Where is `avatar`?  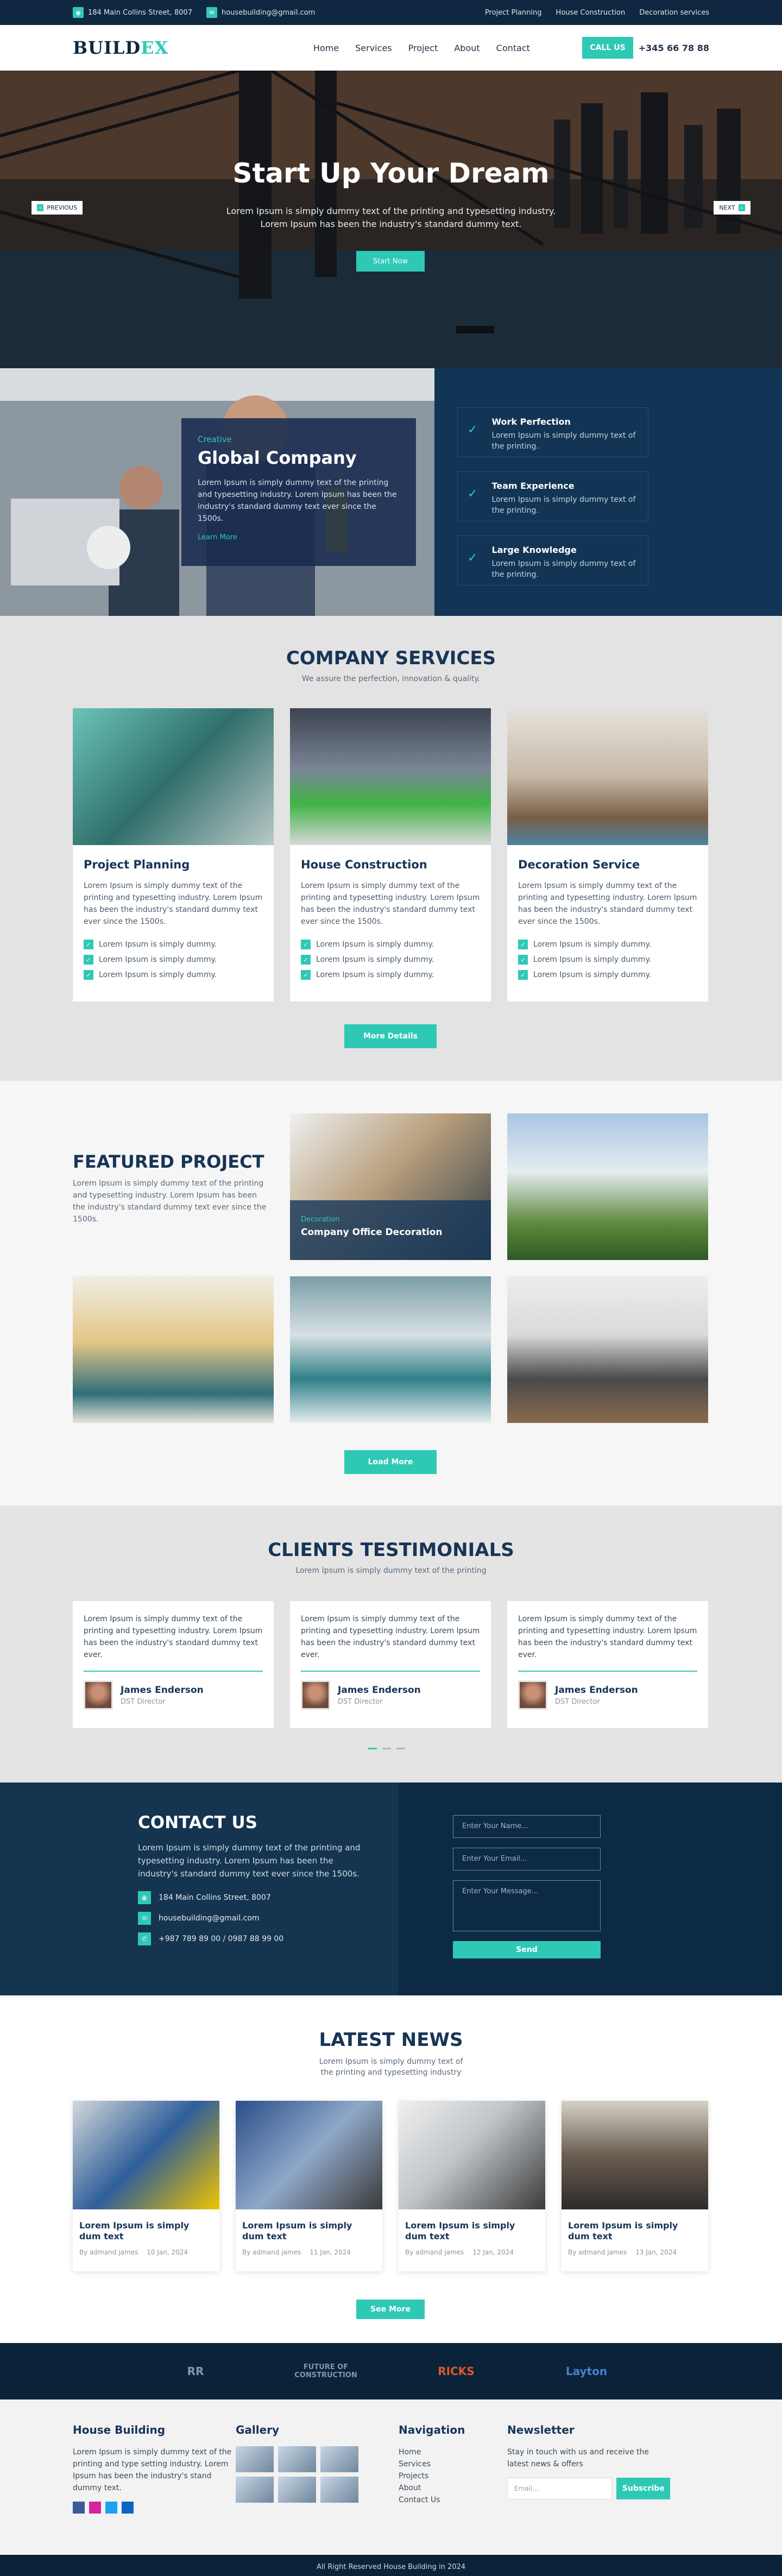
avatar is located at coordinates (315, 1695).